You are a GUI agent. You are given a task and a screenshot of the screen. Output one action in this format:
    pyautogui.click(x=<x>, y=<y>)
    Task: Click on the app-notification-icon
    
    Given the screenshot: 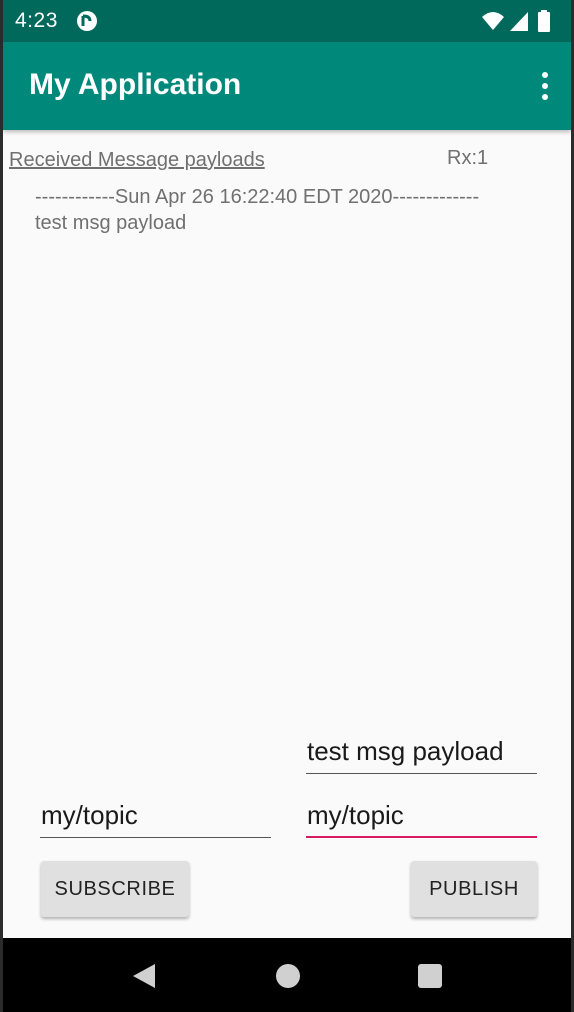 What is the action you would take?
    pyautogui.click(x=87, y=21)
    